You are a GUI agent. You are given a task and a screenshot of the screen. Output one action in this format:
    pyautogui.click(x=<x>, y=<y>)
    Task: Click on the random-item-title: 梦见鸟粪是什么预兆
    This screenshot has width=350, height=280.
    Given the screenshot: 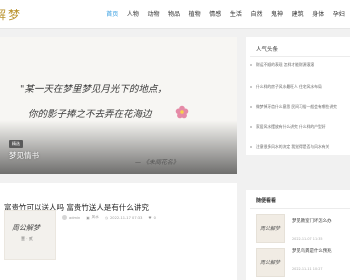 What is the action you would take?
    pyautogui.click(x=312, y=251)
    